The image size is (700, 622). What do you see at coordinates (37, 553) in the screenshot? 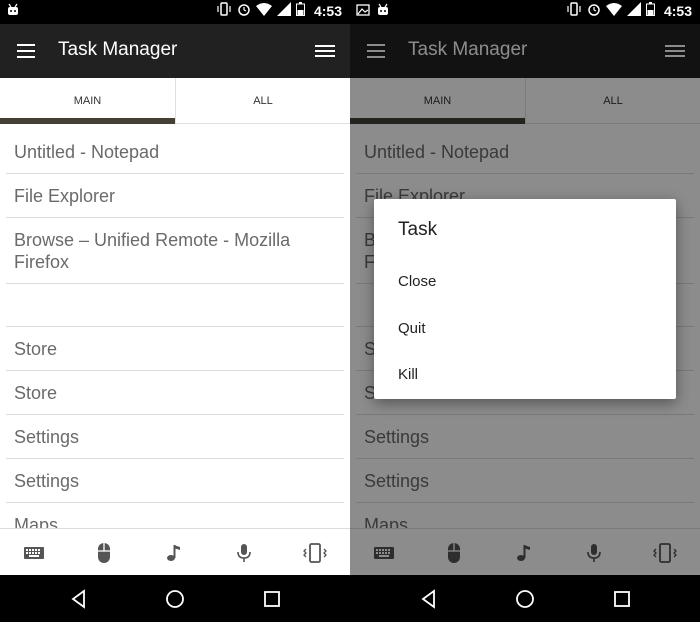
I see `keyboard-icon` at bounding box center [37, 553].